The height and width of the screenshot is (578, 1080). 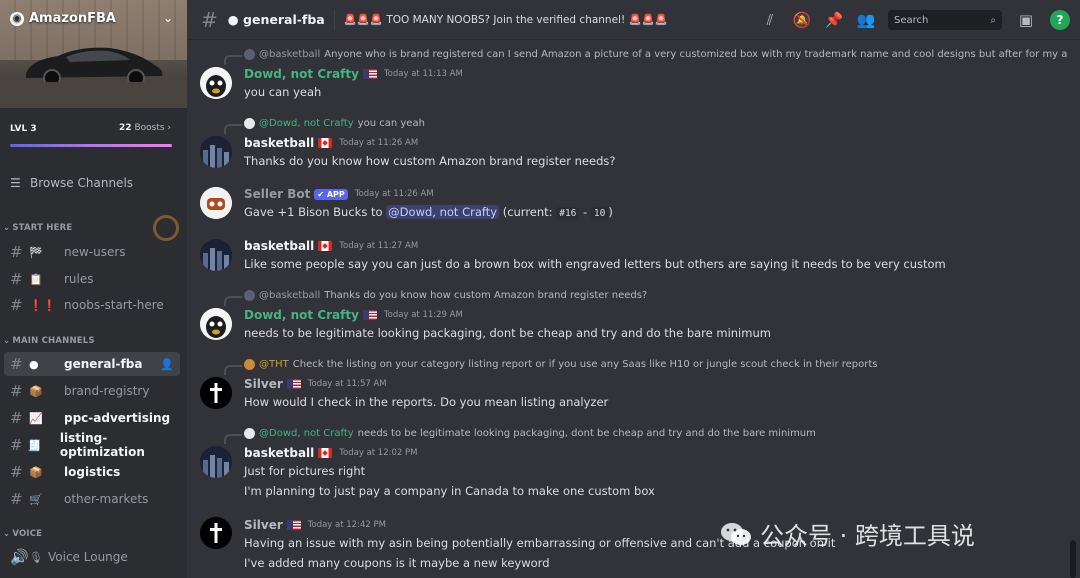 I want to click on message-author: basketball Today at 11:27 AM, so click(x=331, y=246).